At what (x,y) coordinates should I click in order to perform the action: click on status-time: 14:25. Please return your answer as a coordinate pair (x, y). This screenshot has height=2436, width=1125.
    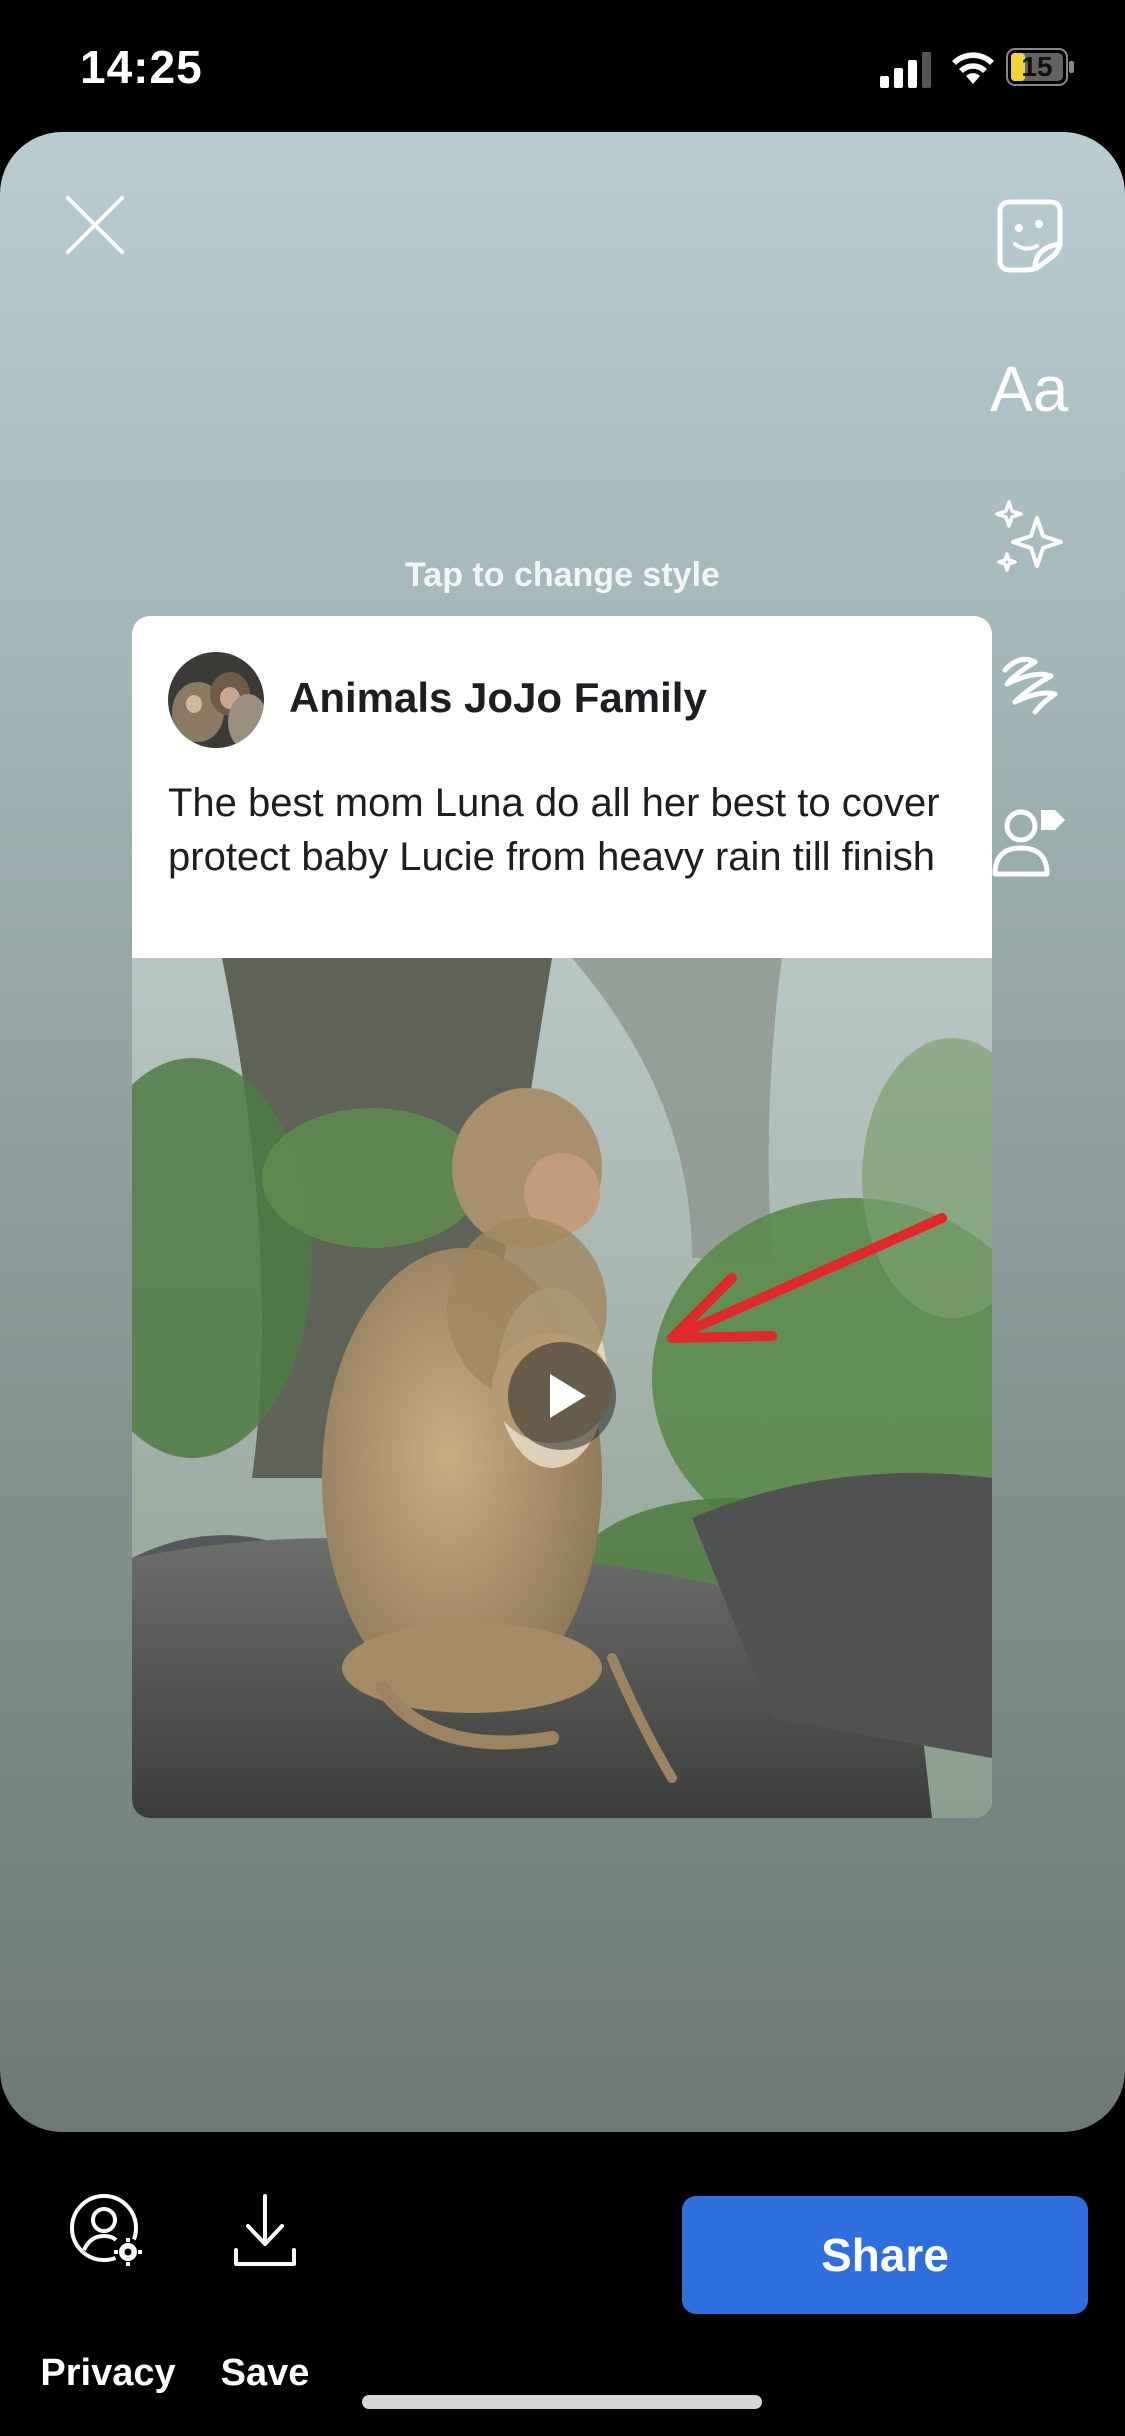
    Looking at the image, I should click on (141, 67).